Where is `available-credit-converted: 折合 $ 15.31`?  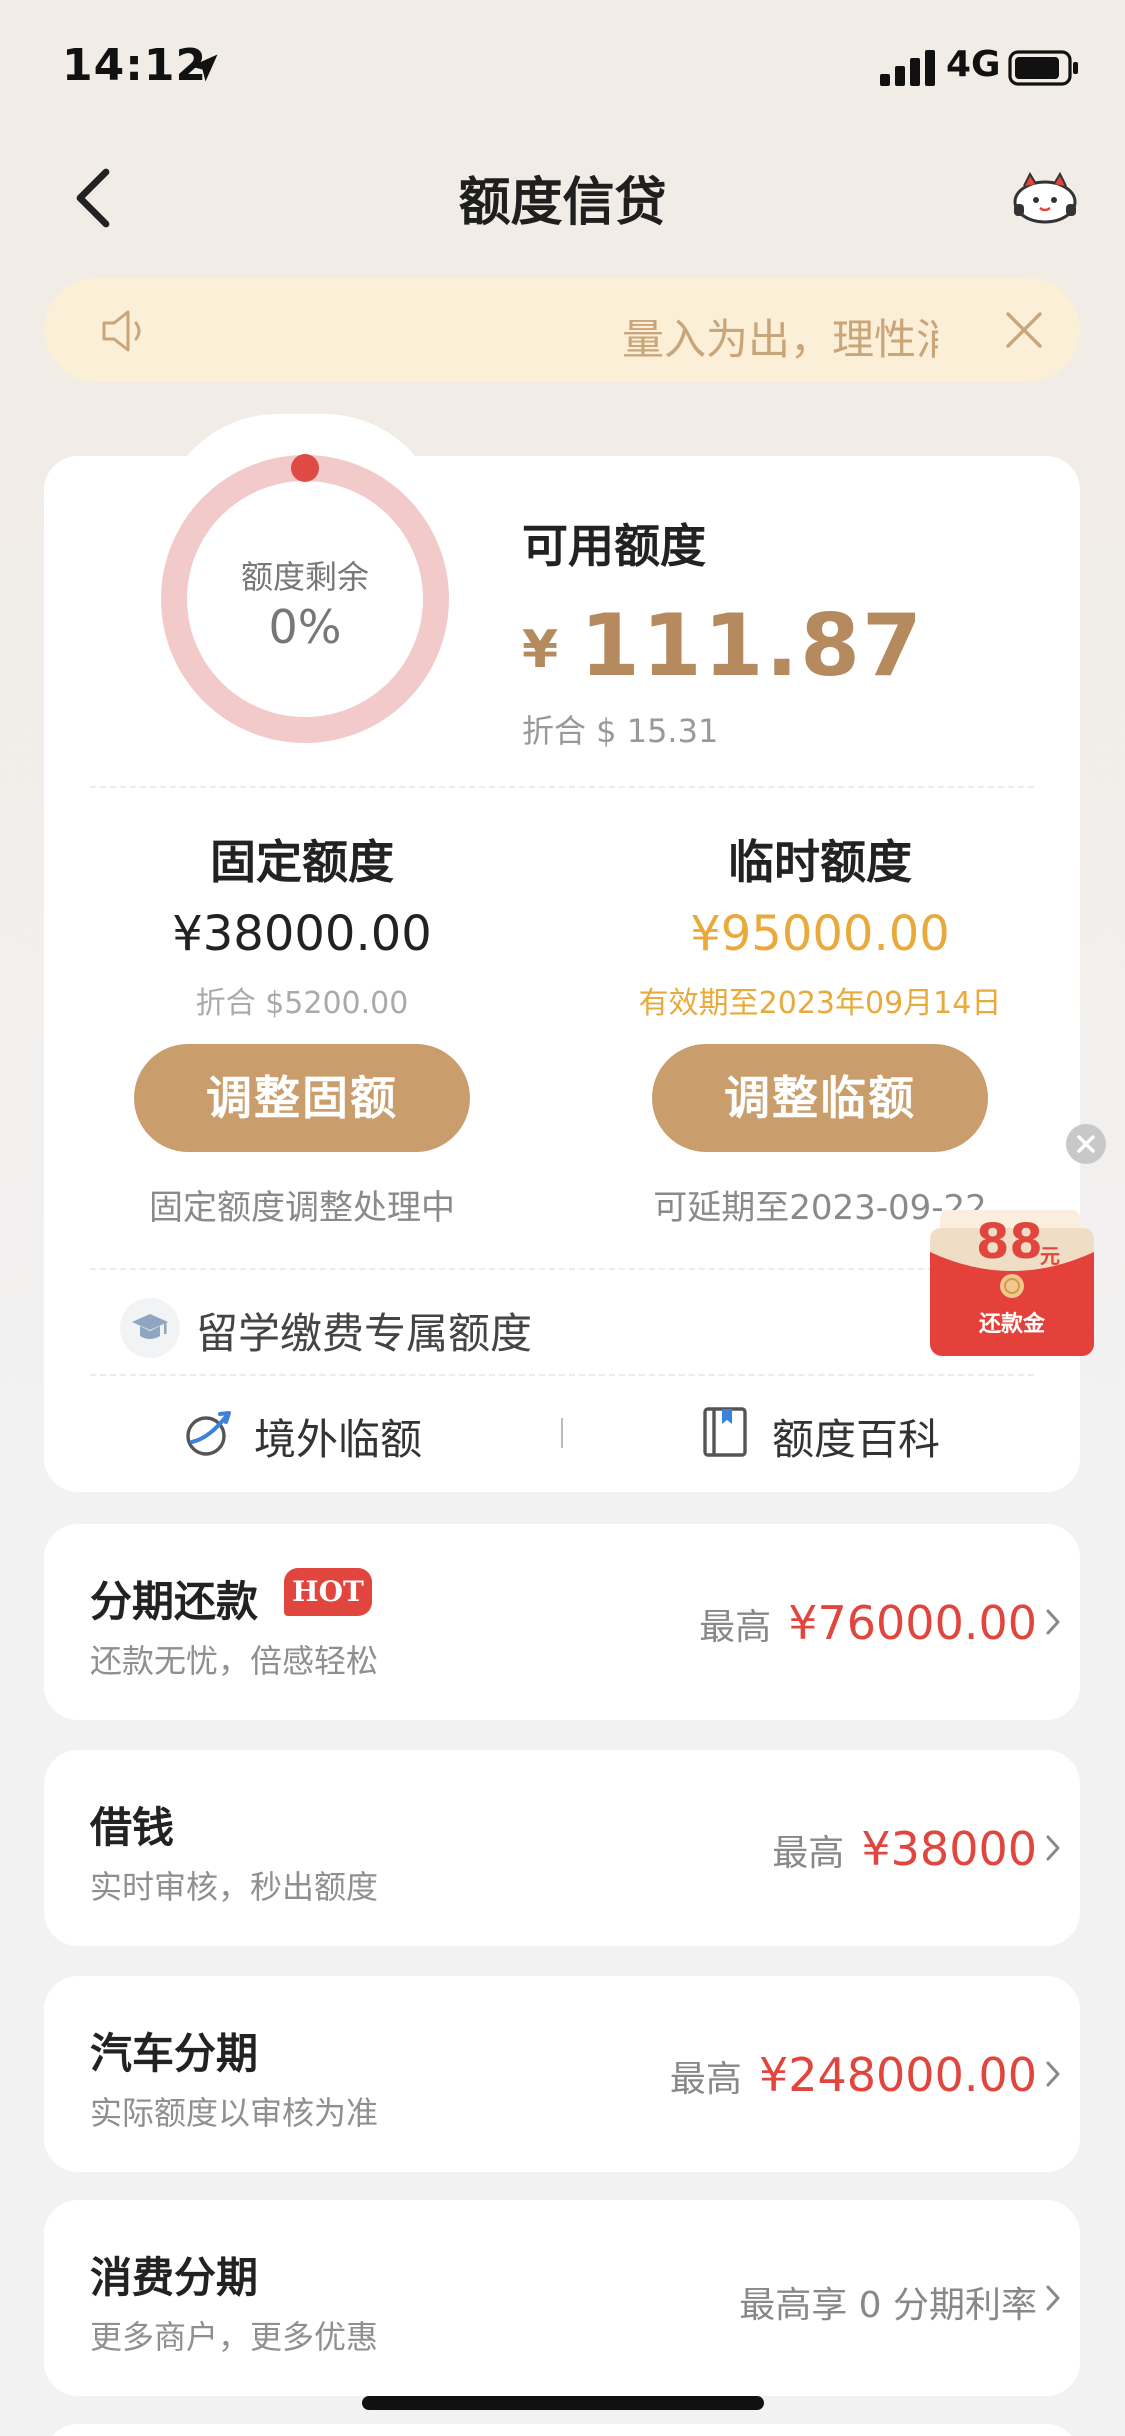
available-credit-converted: 折合 $ 15.31 is located at coordinates (620, 731).